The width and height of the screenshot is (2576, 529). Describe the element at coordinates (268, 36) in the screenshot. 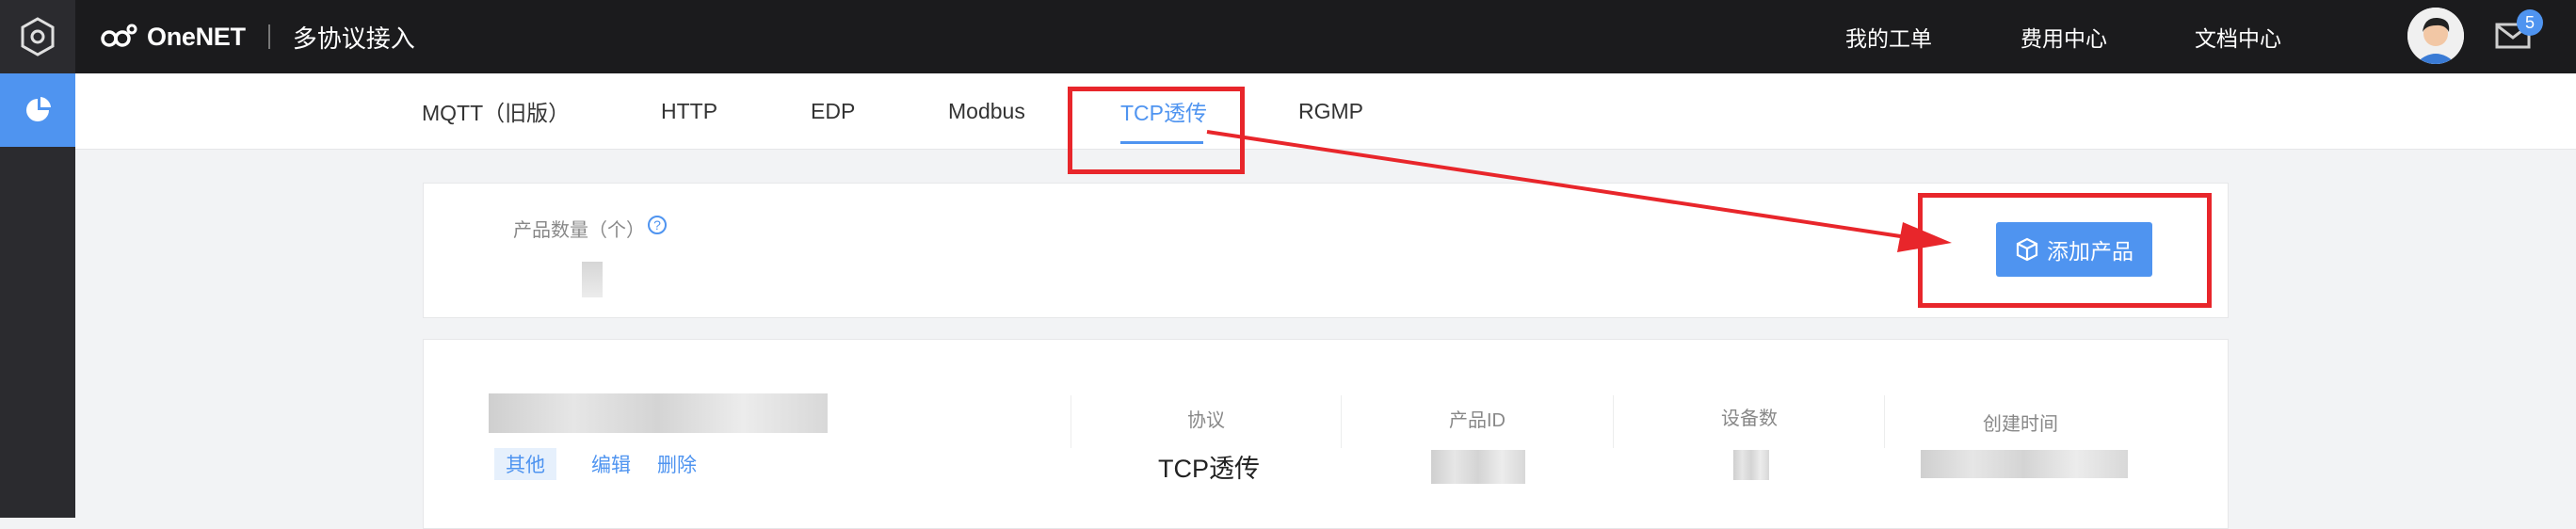

I see `brand-divider` at that location.